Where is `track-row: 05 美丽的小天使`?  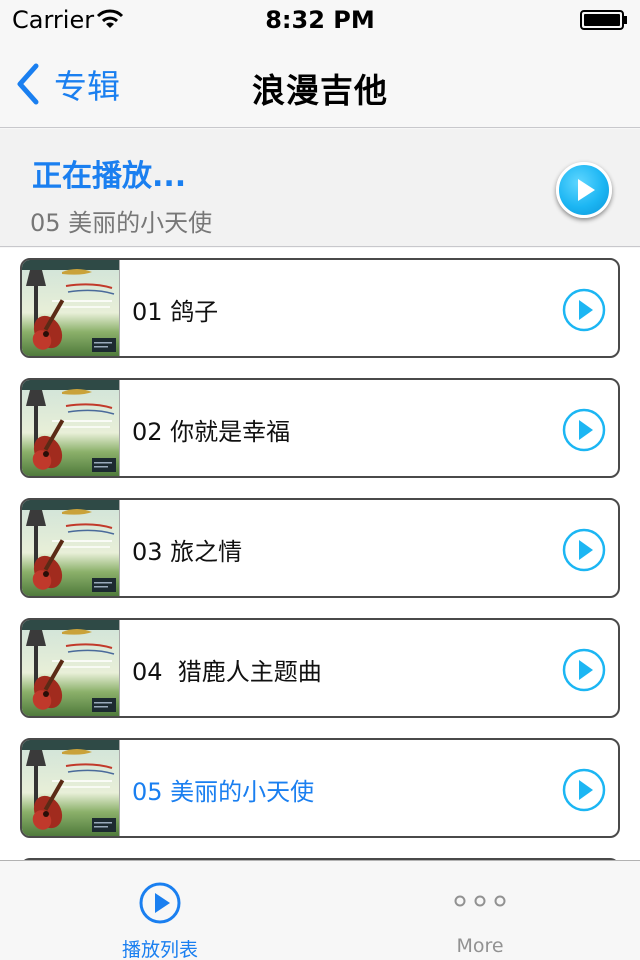
track-row: 05 美丽的小天使 is located at coordinates (320, 788).